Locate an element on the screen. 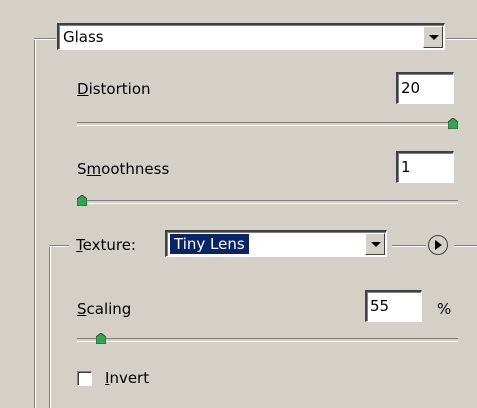 This screenshot has height=408, width=477. smoothness-label: Smoothness is located at coordinates (123, 169).